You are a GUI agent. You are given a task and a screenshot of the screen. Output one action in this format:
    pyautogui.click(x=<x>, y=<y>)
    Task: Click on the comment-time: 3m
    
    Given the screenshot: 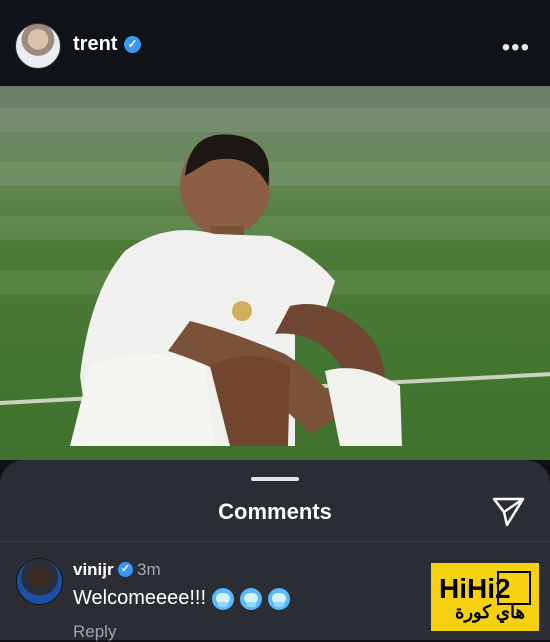 What is the action you would take?
    pyautogui.click(x=149, y=569)
    